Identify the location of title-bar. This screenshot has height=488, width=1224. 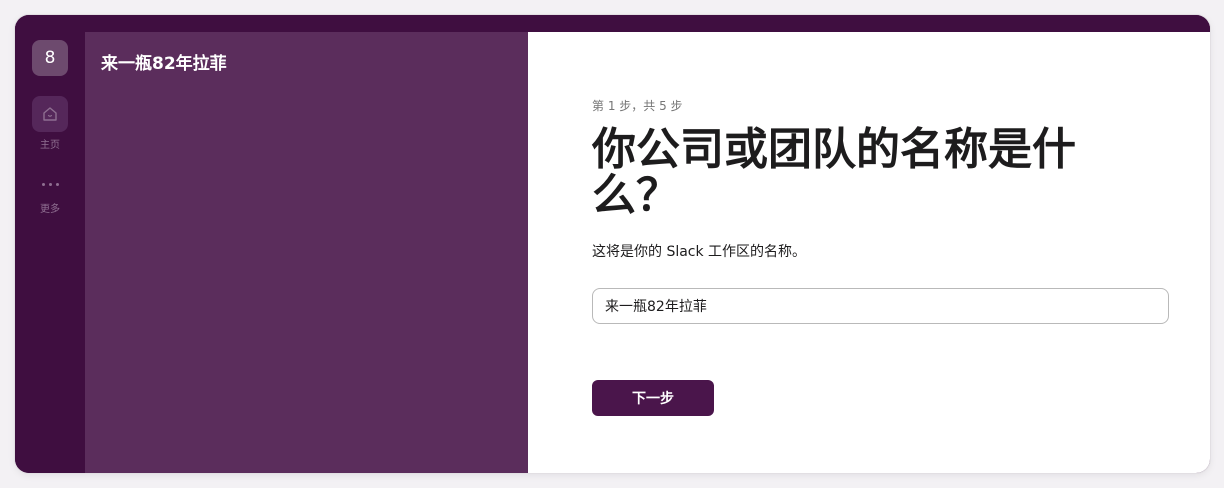
(612, 23).